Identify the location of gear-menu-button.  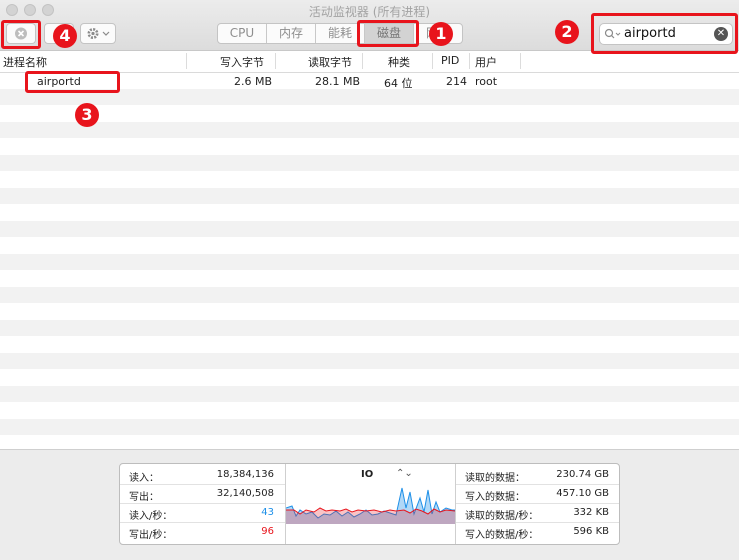
(98, 33).